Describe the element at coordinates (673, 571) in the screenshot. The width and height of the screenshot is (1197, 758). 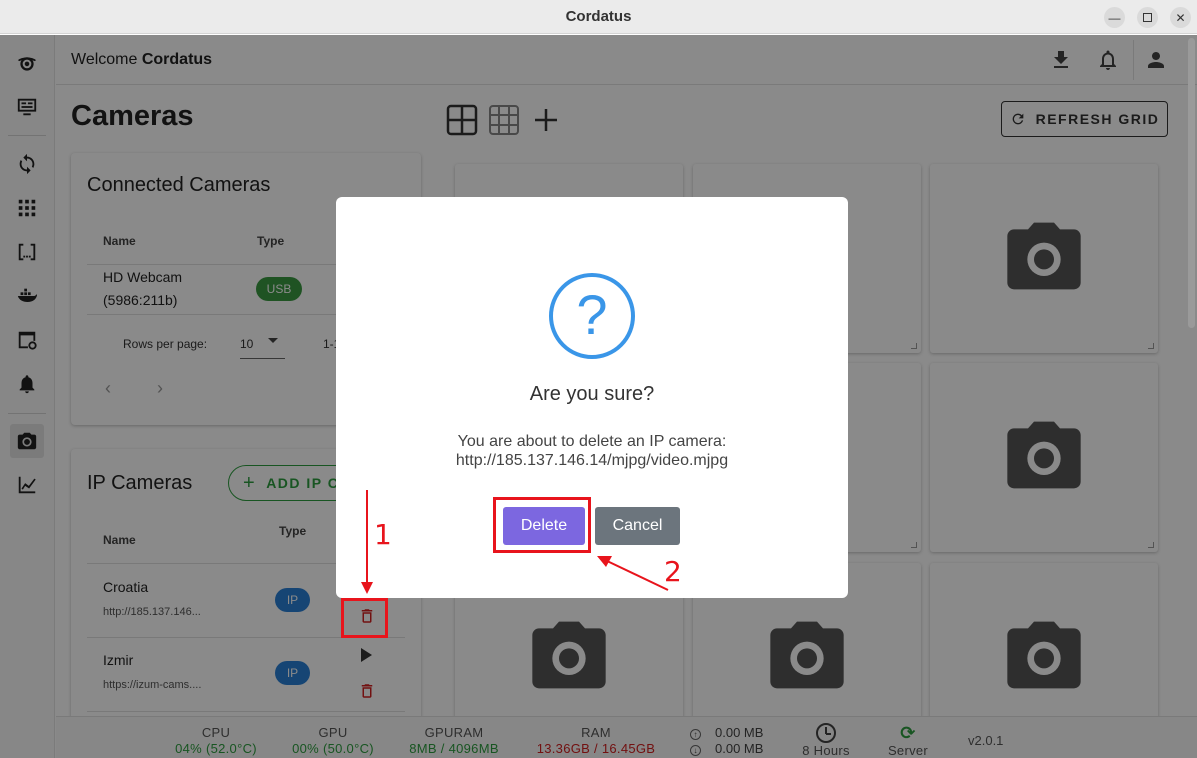
I see `annotation-step-2: 2` at that location.